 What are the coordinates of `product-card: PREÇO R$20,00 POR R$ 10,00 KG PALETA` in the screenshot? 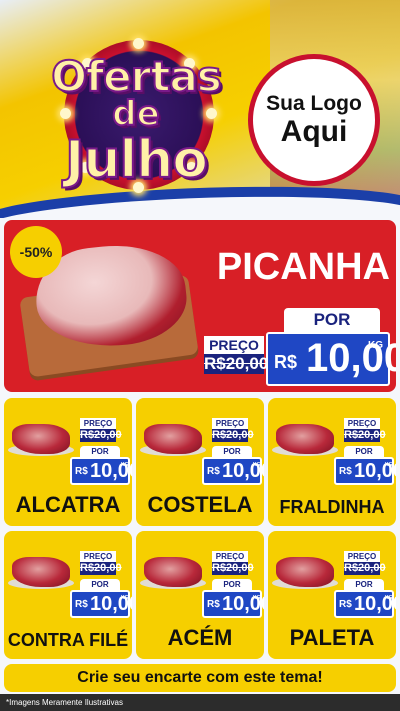 It's located at (332, 595).